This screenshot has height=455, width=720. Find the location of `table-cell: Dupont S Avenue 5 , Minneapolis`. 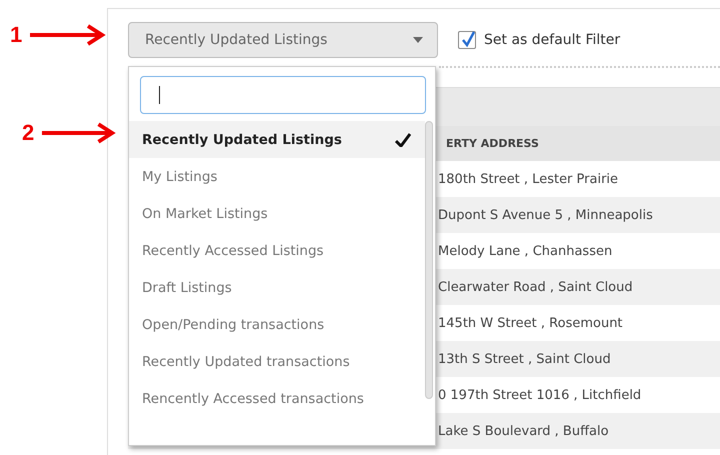

table-cell: Dupont S Avenue 5 , Minneapolis is located at coordinates (545, 215).